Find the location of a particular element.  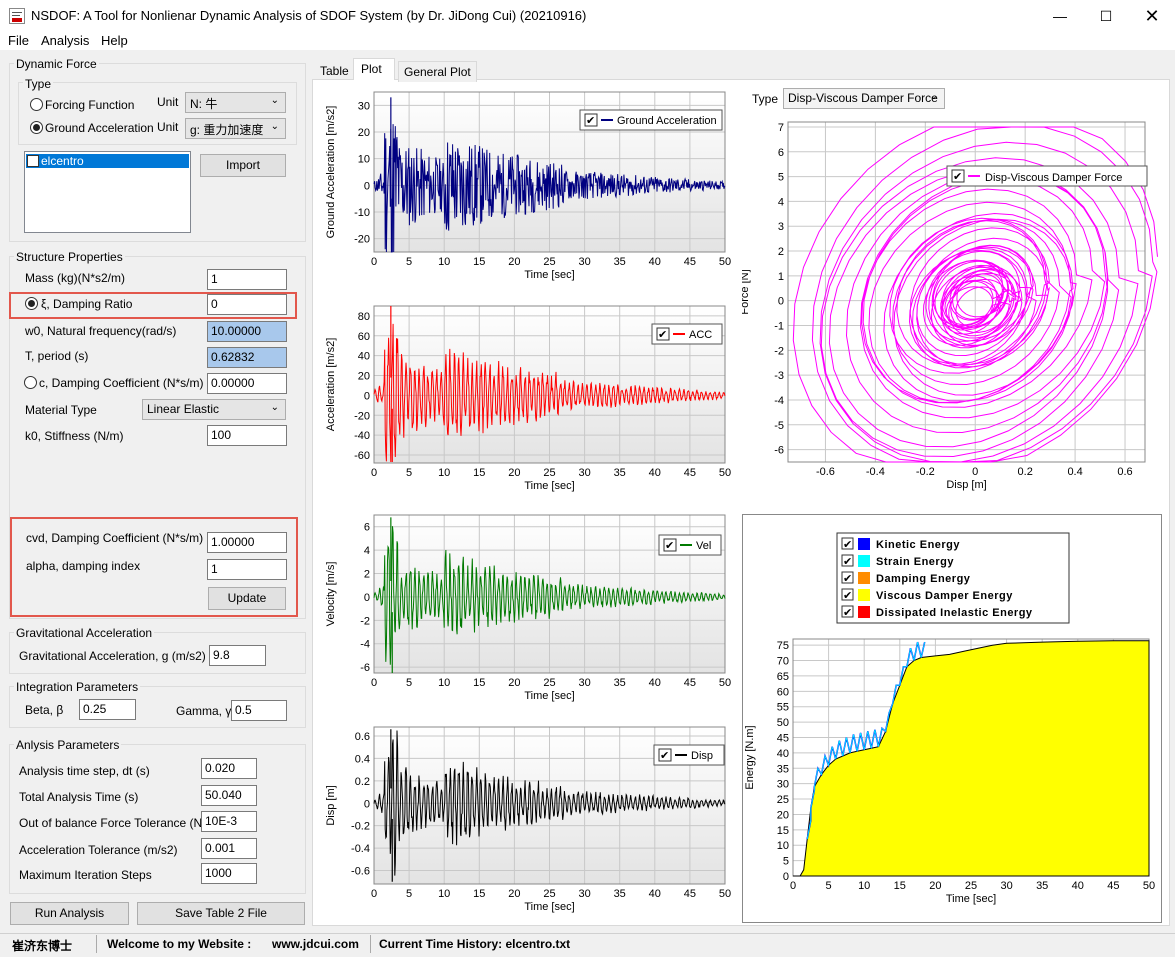

dynamic-force-label: Dynamic Force is located at coordinates (56, 64).